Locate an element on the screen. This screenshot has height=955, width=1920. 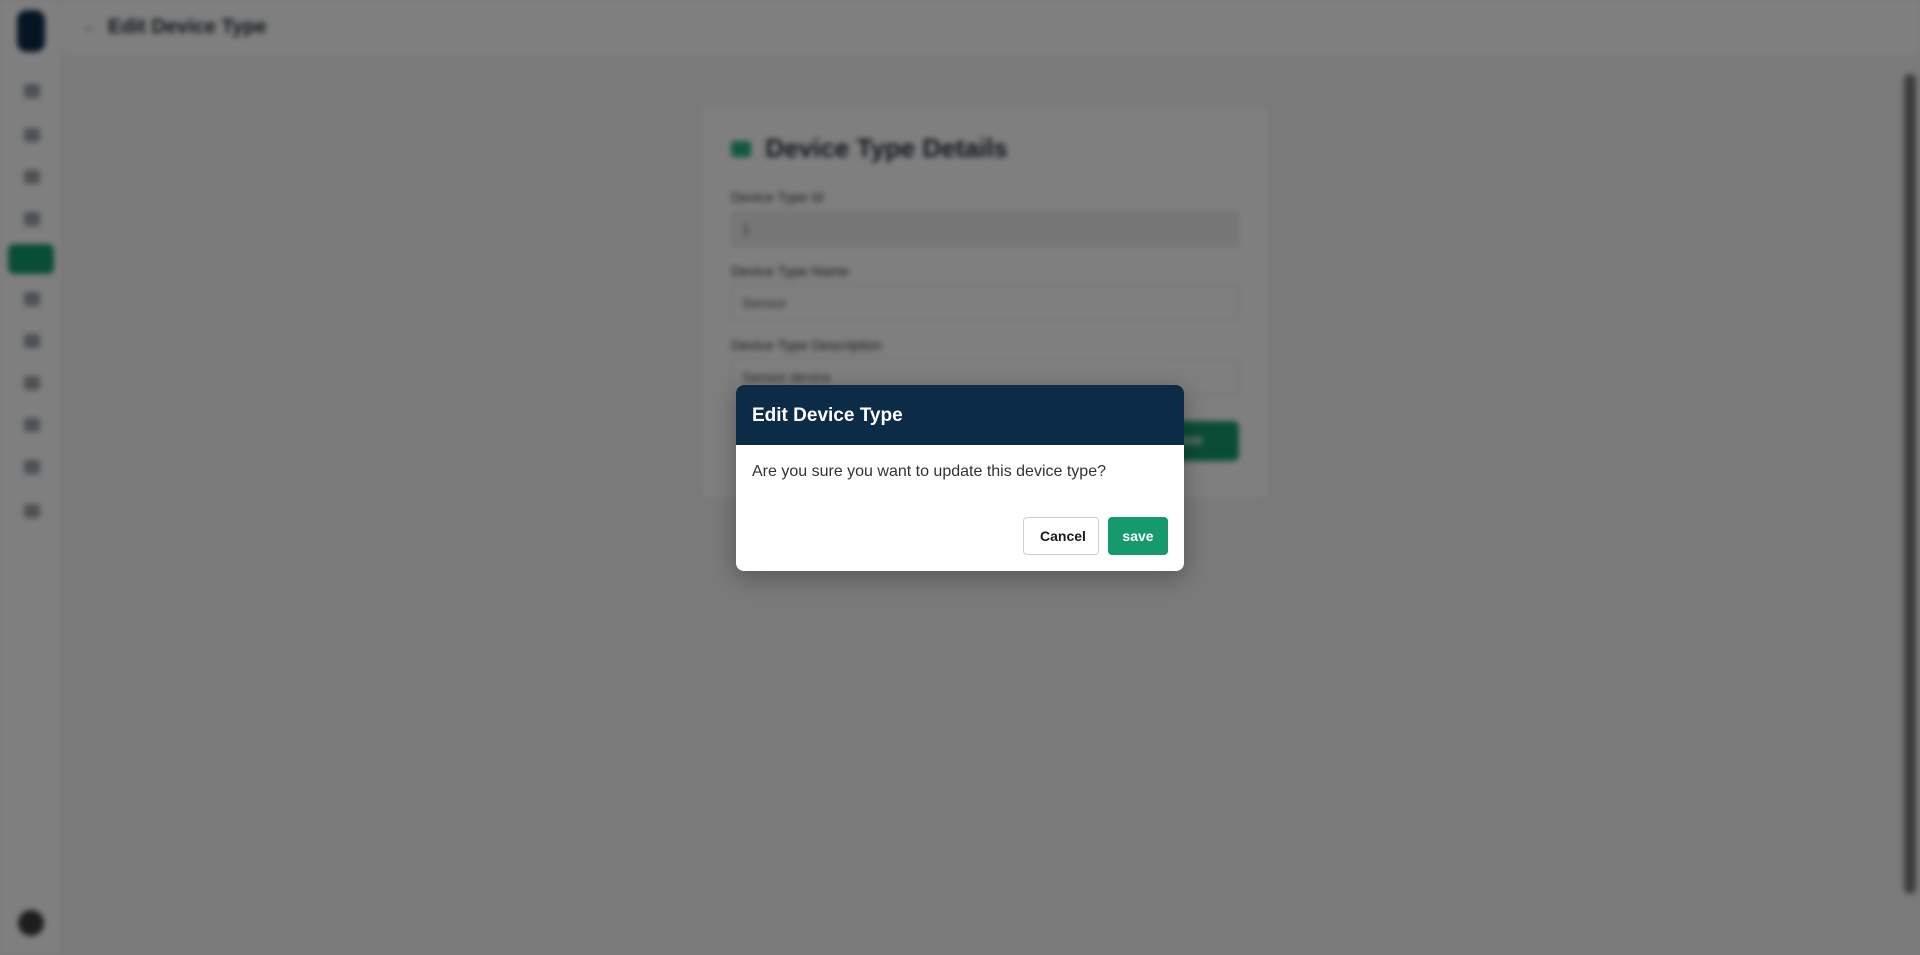
cancel-button: Cancel is located at coordinates (1061, 536).